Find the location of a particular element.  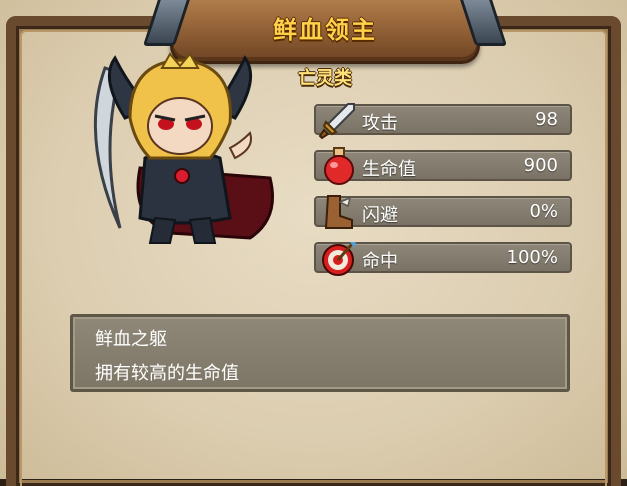

stat-value-hp: 900 is located at coordinates (540, 165).